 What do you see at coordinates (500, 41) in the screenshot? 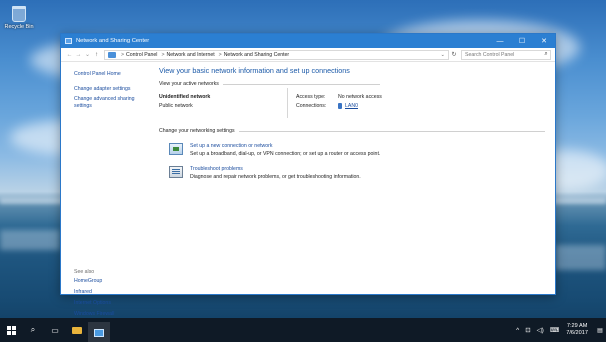
I see `minimize-button: —` at bounding box center [500, 41].